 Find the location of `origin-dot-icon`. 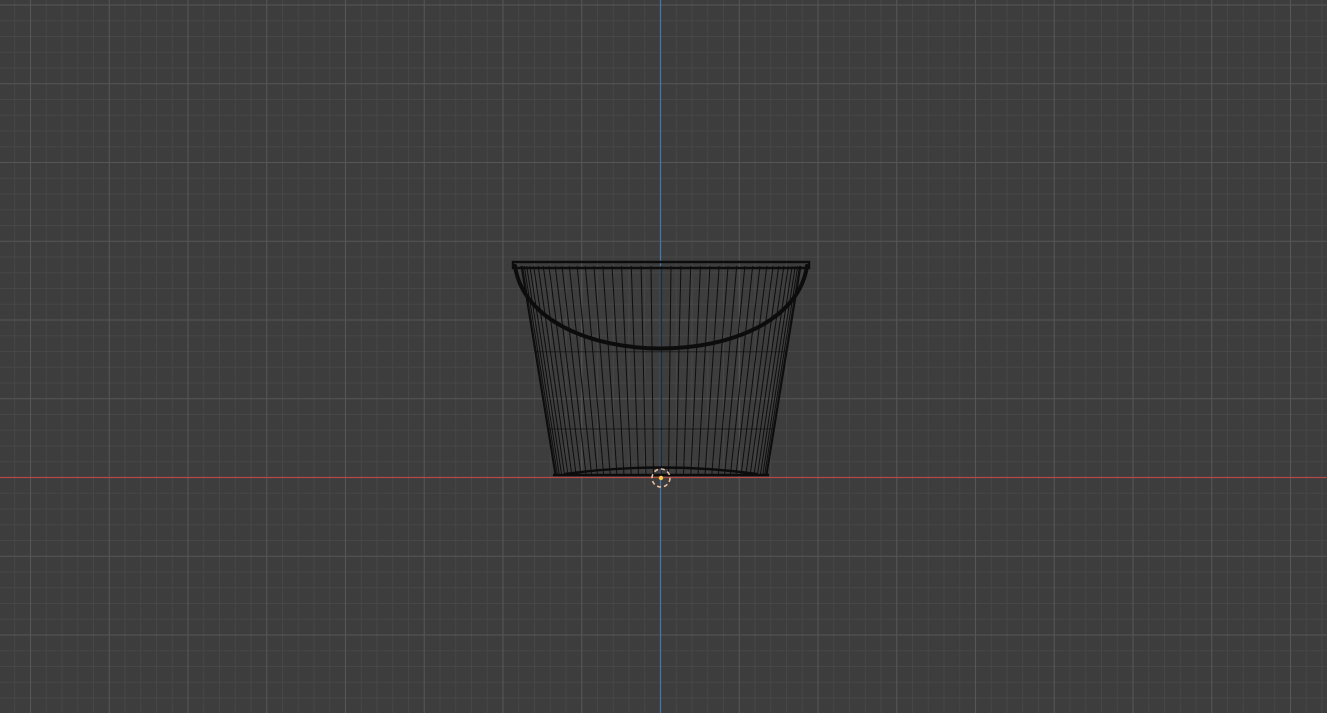

origin-dot-icon is located at coordinates (661, 478).